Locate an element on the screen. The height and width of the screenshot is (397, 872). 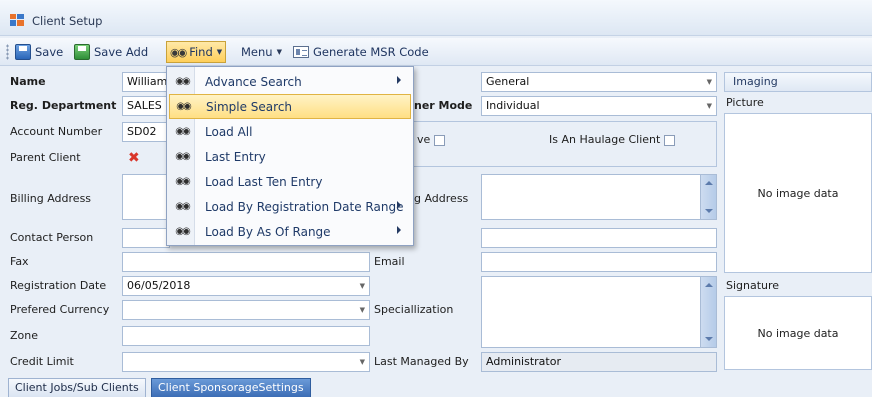
picture-box: No image data is located at coordinates (798, 193).